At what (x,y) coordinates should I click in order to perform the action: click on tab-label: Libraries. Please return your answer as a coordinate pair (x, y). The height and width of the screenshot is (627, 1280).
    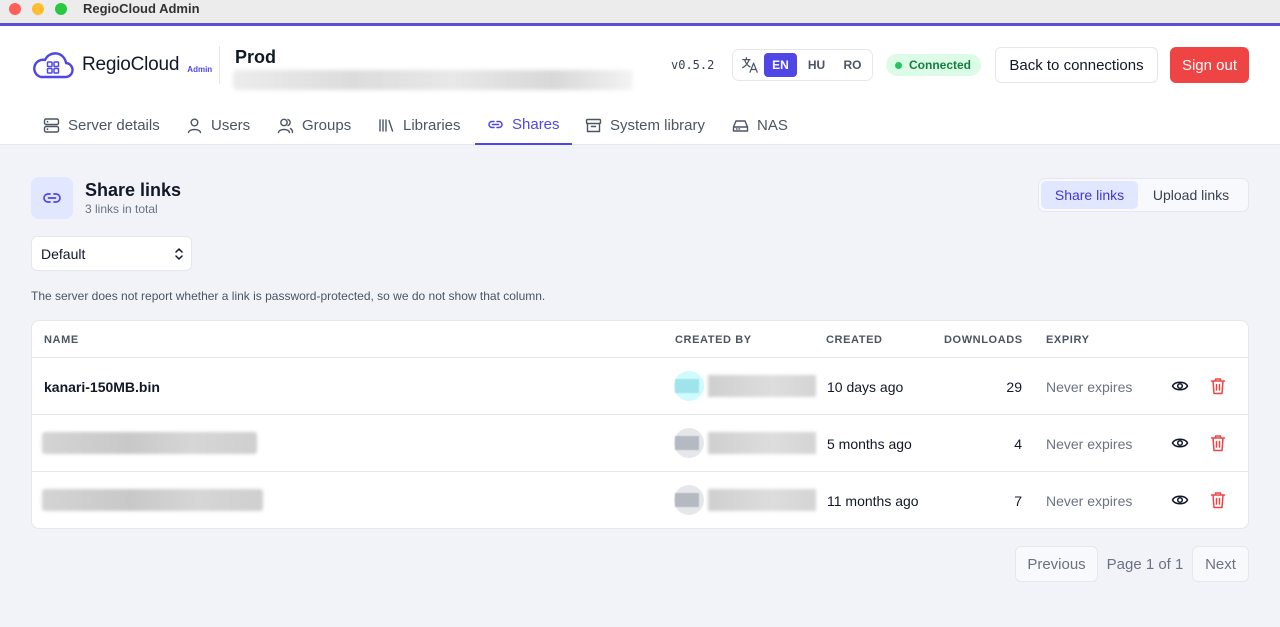
    Looking at the image, I should click on (432, 125).